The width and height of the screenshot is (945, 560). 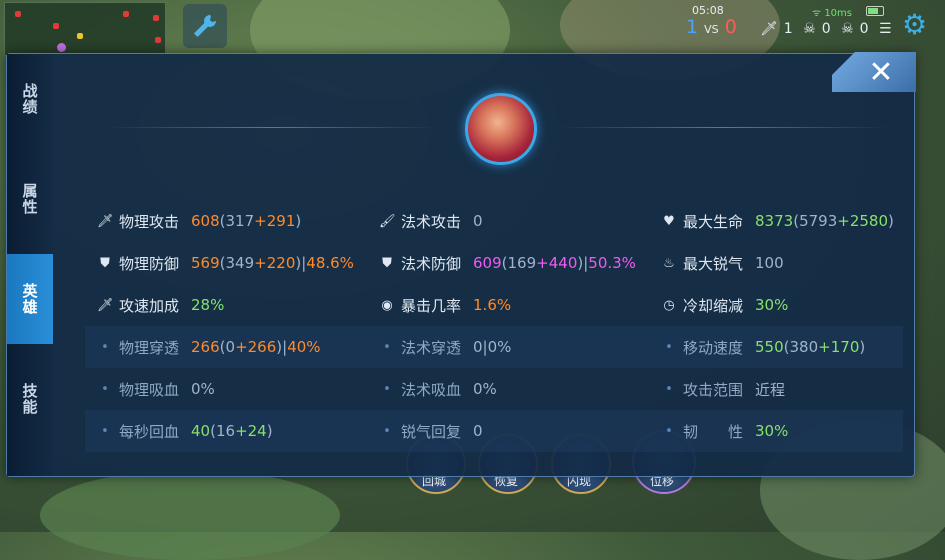 I want to click on team-score: 1 VS 0, so click(x=711, y=27).